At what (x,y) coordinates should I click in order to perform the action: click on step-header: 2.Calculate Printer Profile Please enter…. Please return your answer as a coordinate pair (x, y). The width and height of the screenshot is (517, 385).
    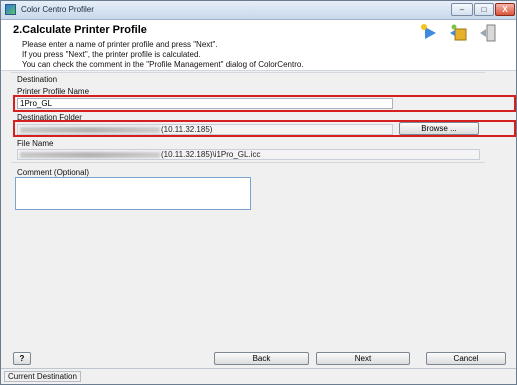
    Looking at the image, I should click on (258, 45).